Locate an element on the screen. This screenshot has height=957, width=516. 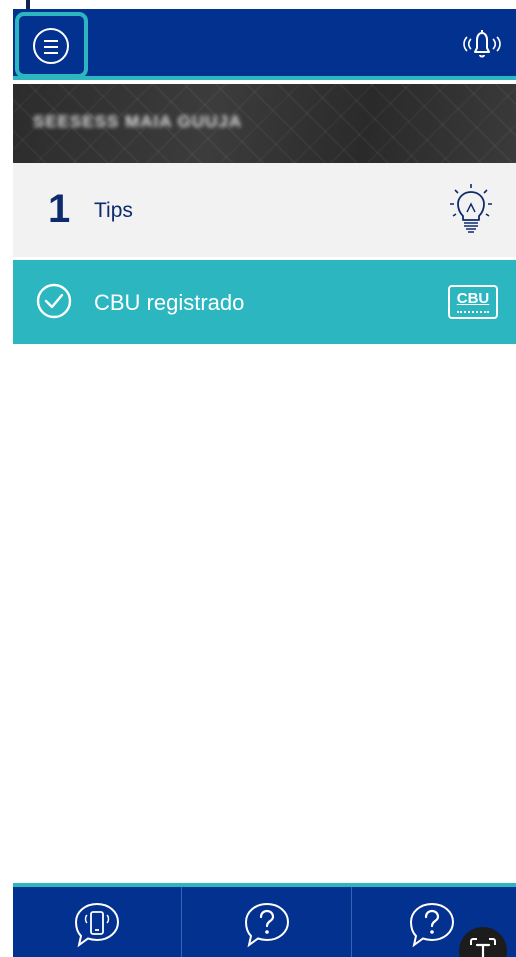
cbu-status-row: CBU registrado CBU is located at coordinates (264, 302).